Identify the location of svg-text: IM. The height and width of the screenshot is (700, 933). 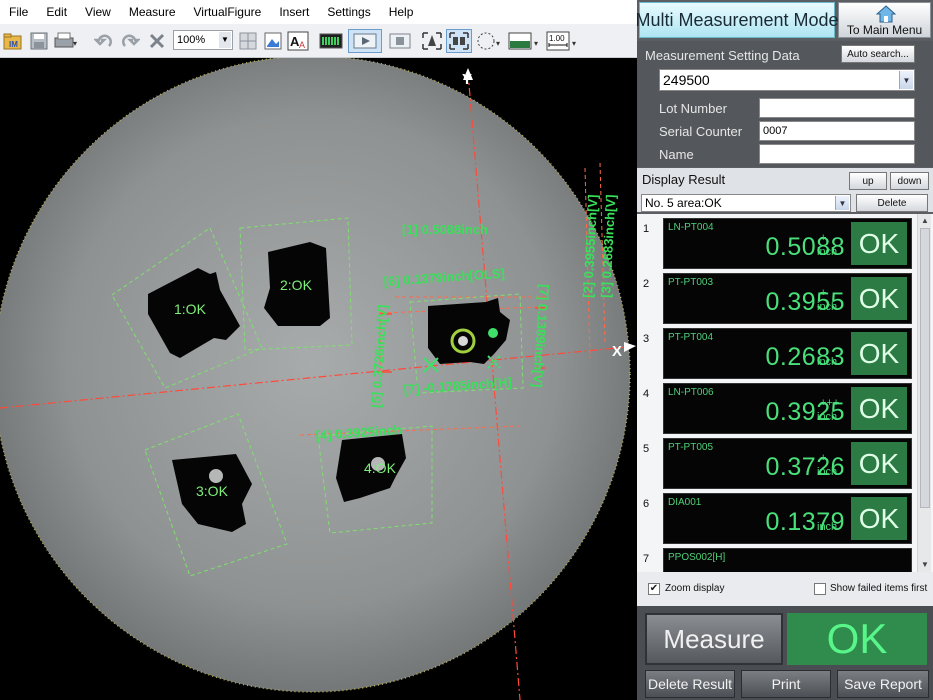
(13, 44).